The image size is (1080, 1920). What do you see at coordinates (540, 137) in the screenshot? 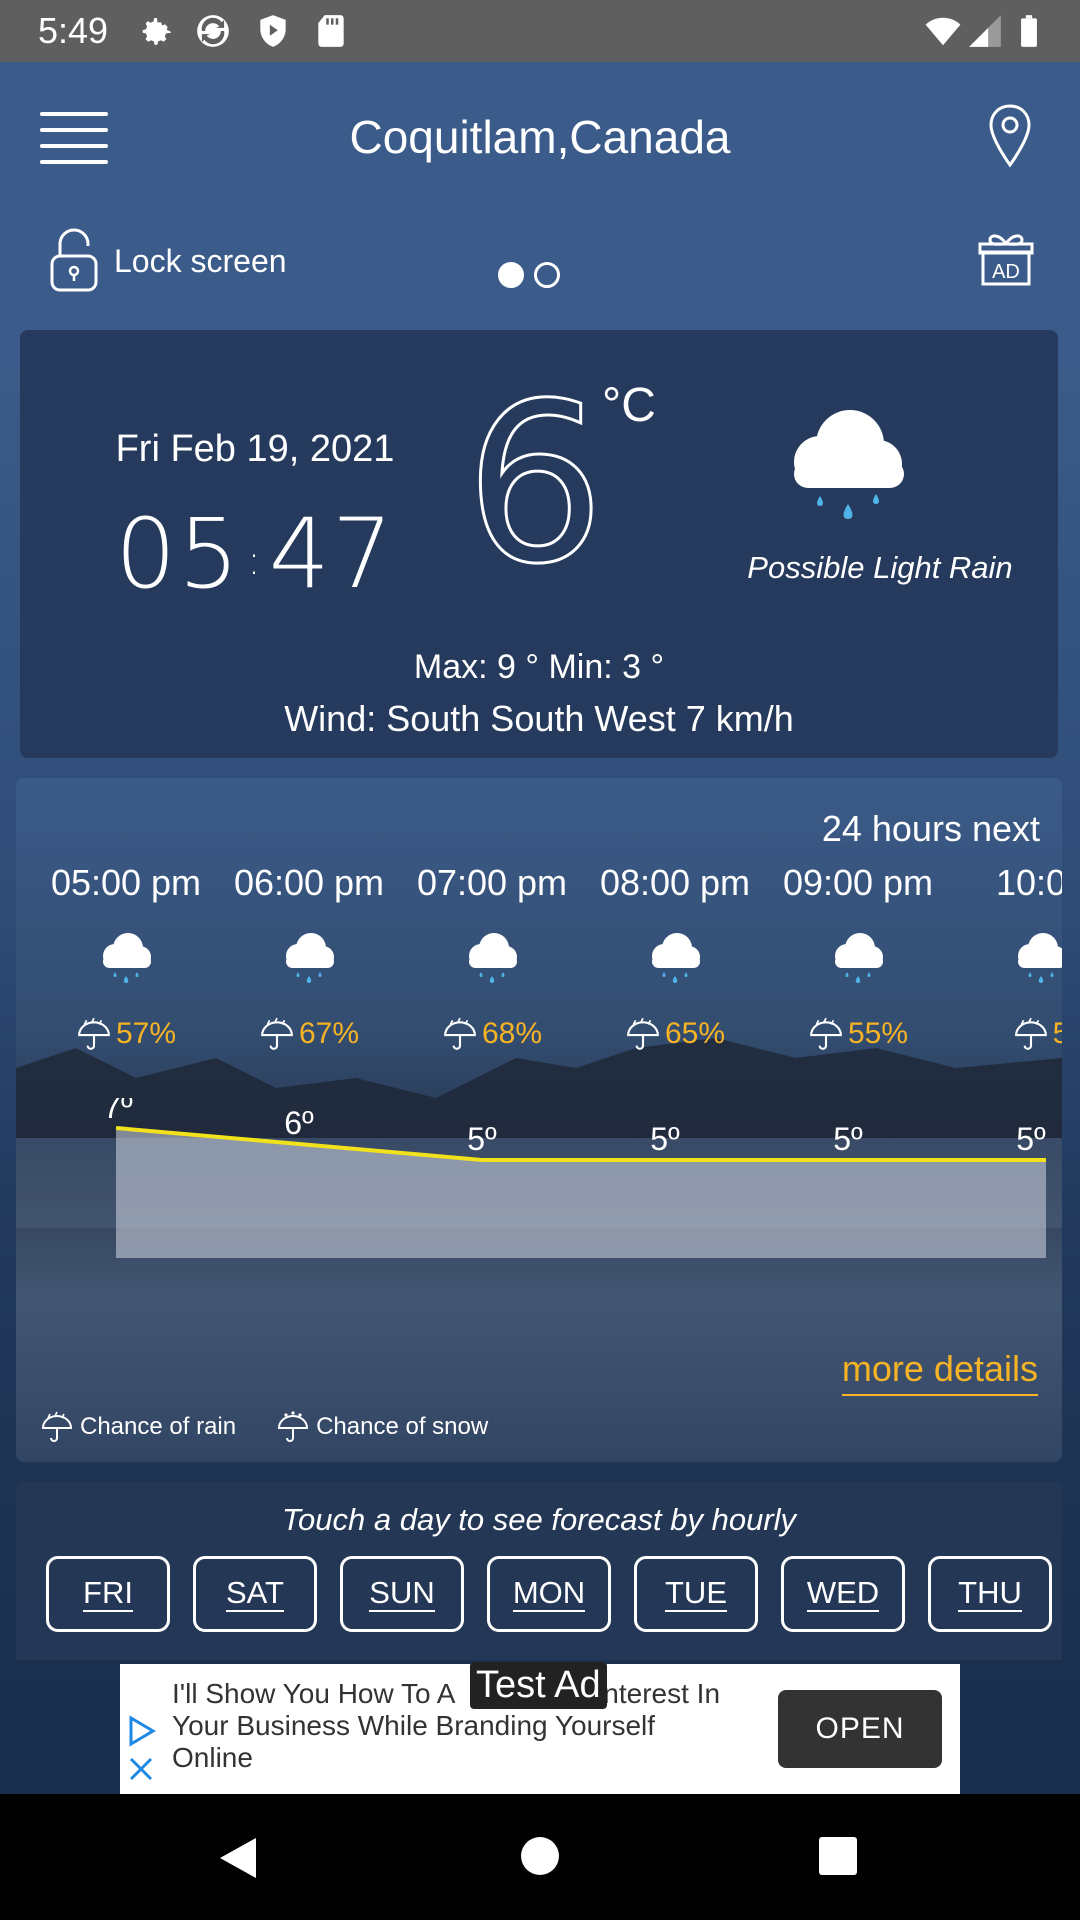
I see `location-title: Coquitlam,Canada` at bounding box center [540, 137].